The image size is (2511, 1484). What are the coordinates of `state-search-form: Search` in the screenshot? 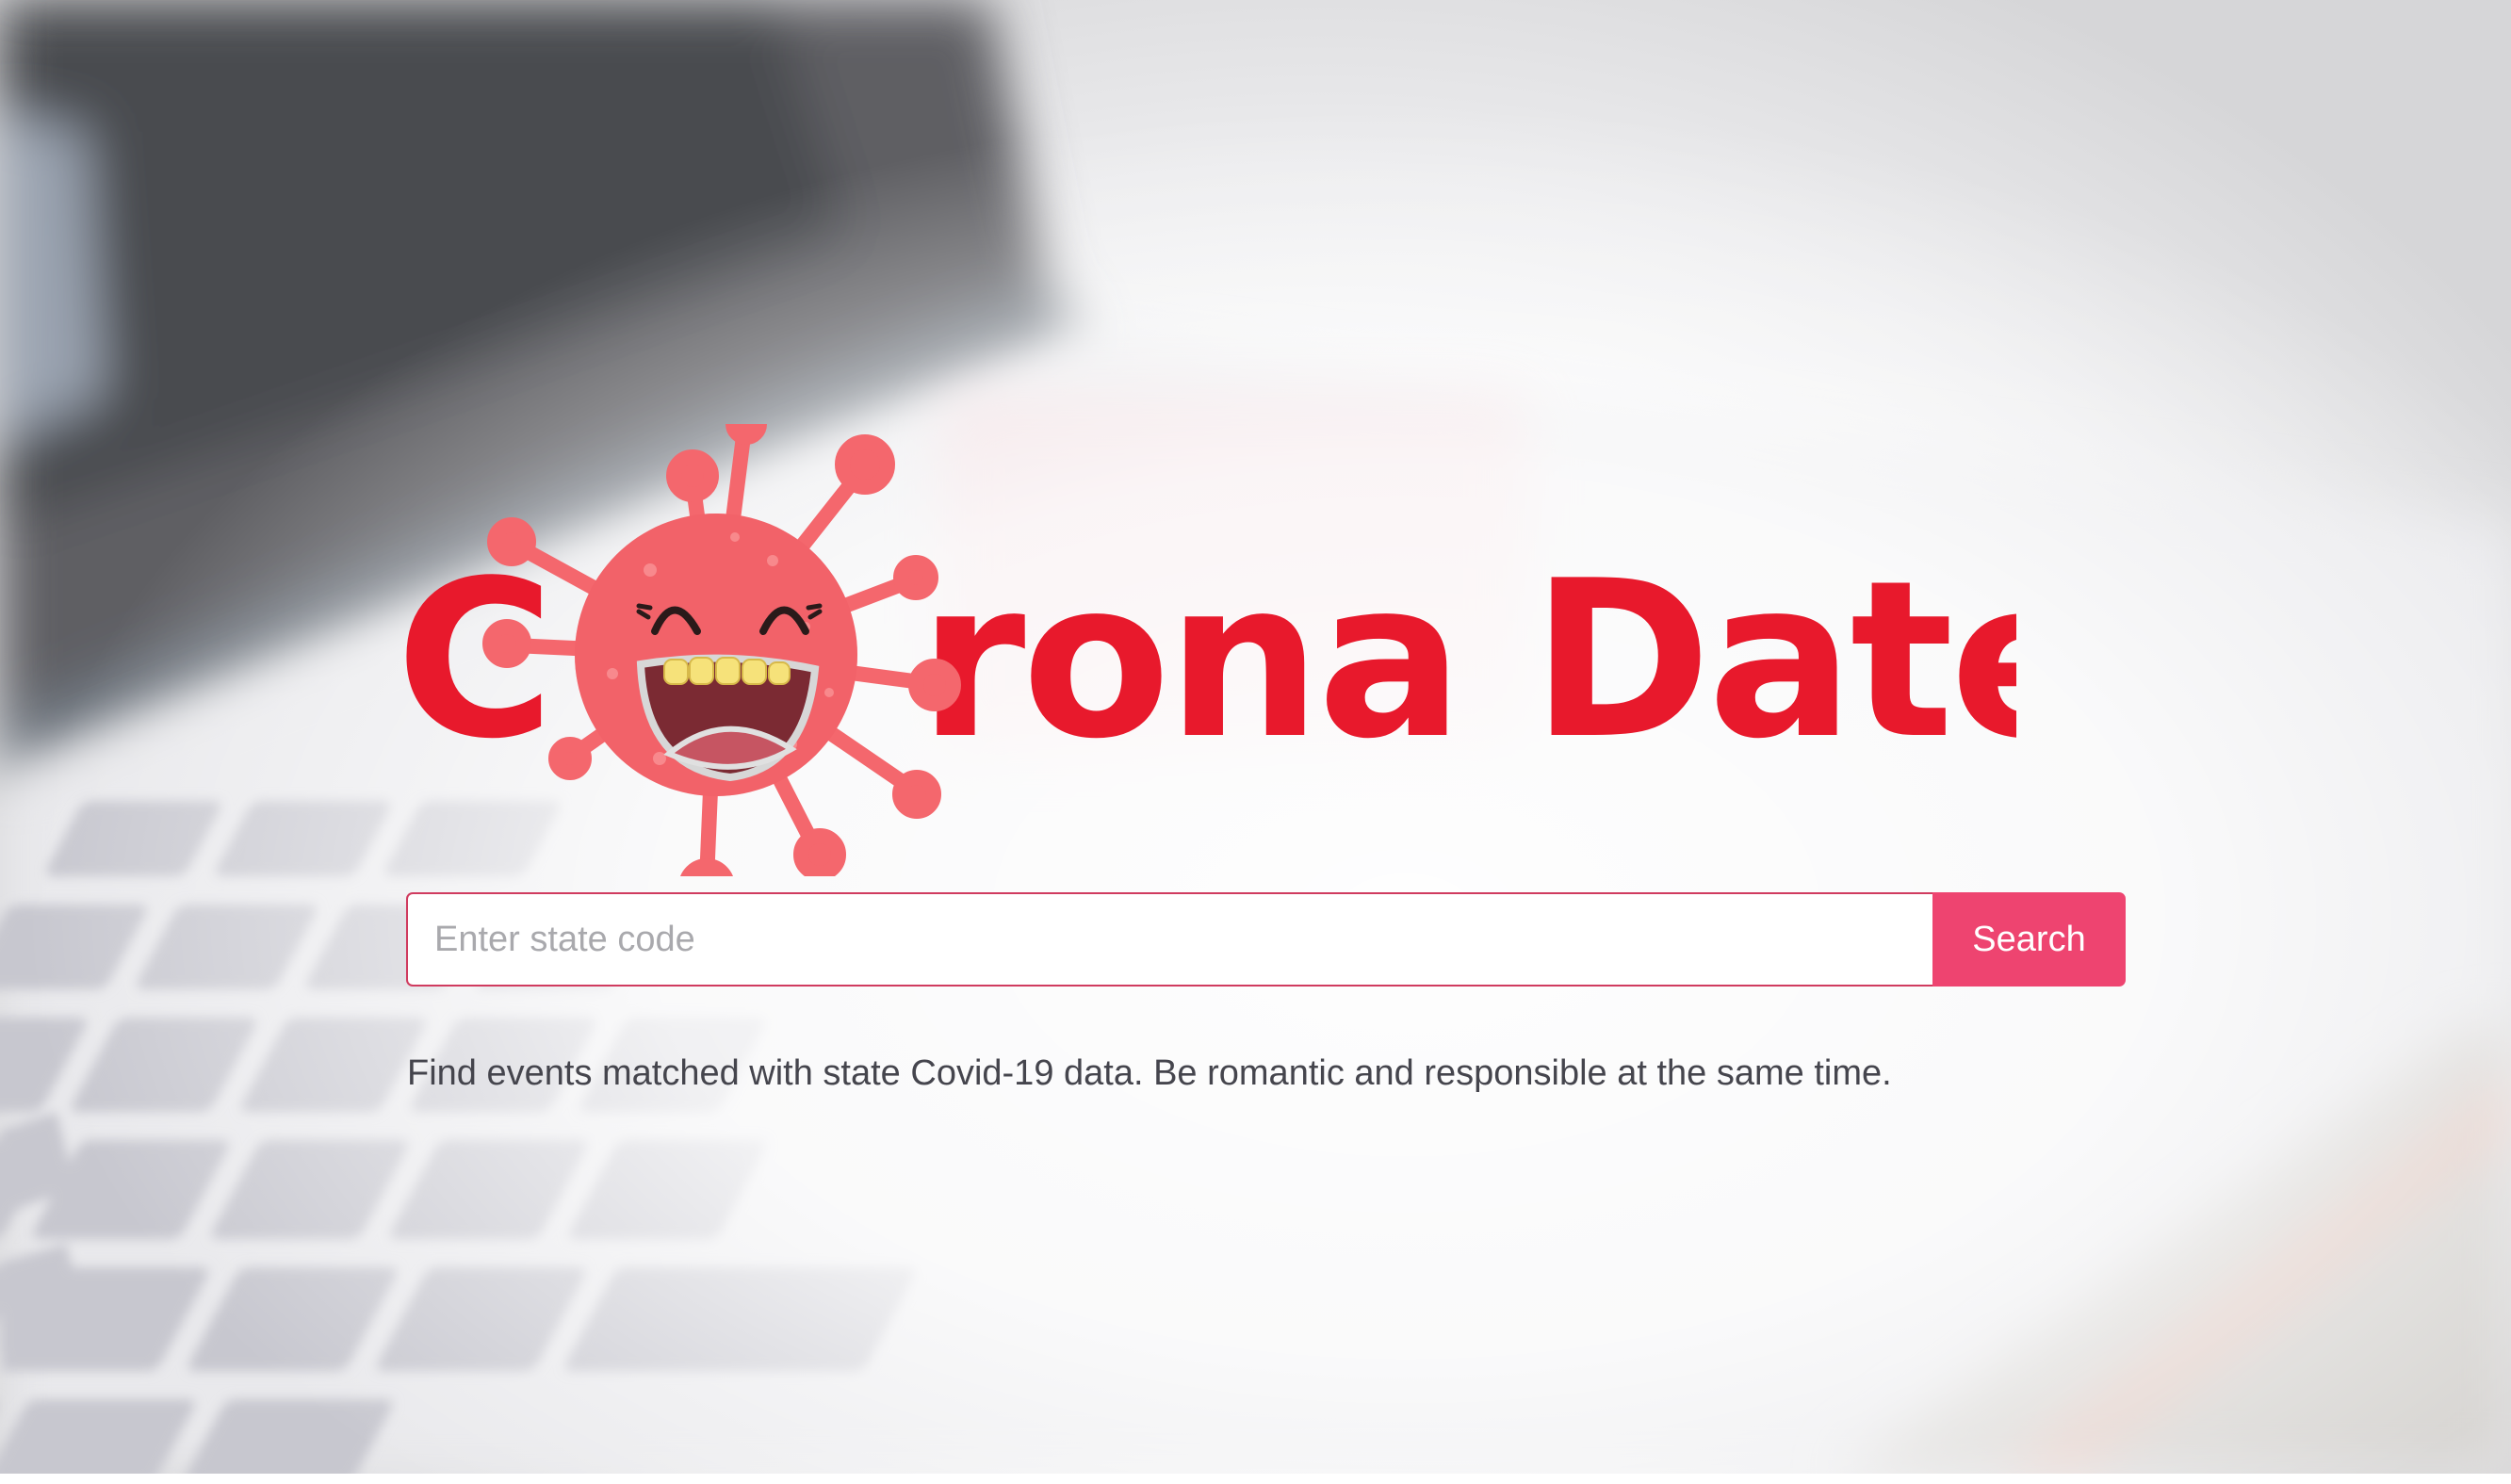 It's located at (1266, 939).